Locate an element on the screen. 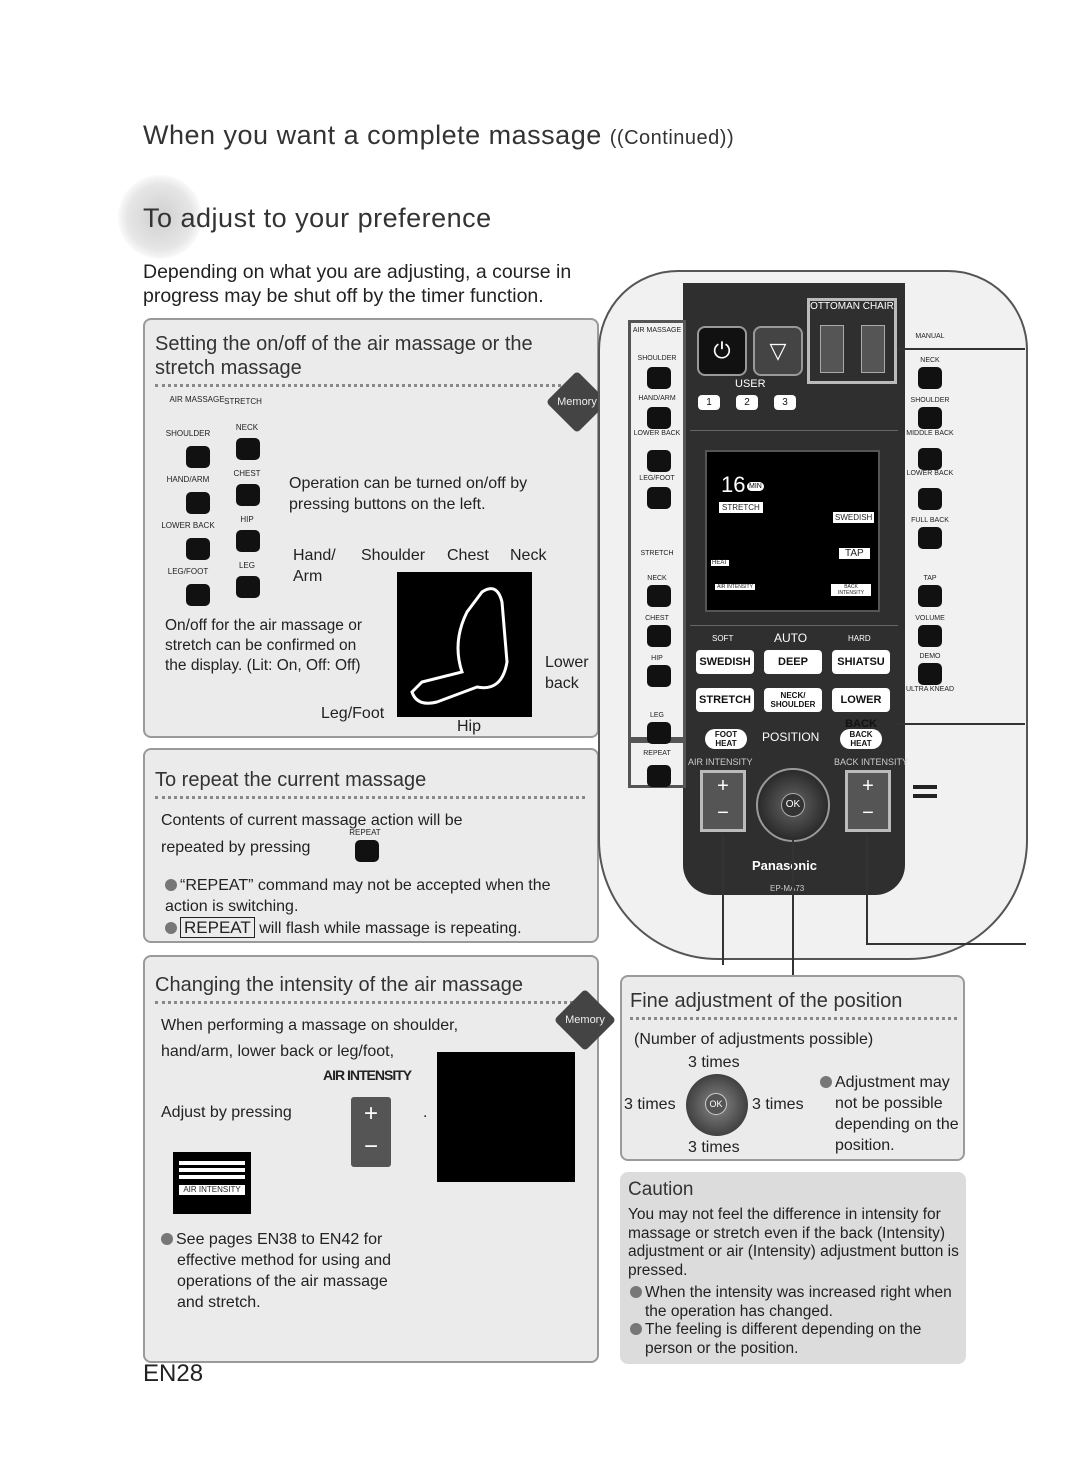 Image resolution: width=1080 pixels, height=1478 pixels. course-button: STRETCH is located at coordinates (725, 700).